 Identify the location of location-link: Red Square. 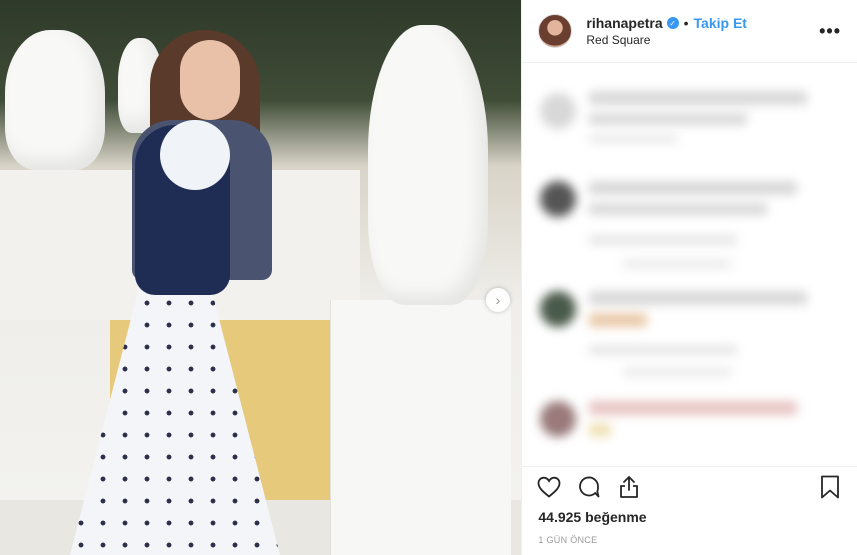
(702, 40).